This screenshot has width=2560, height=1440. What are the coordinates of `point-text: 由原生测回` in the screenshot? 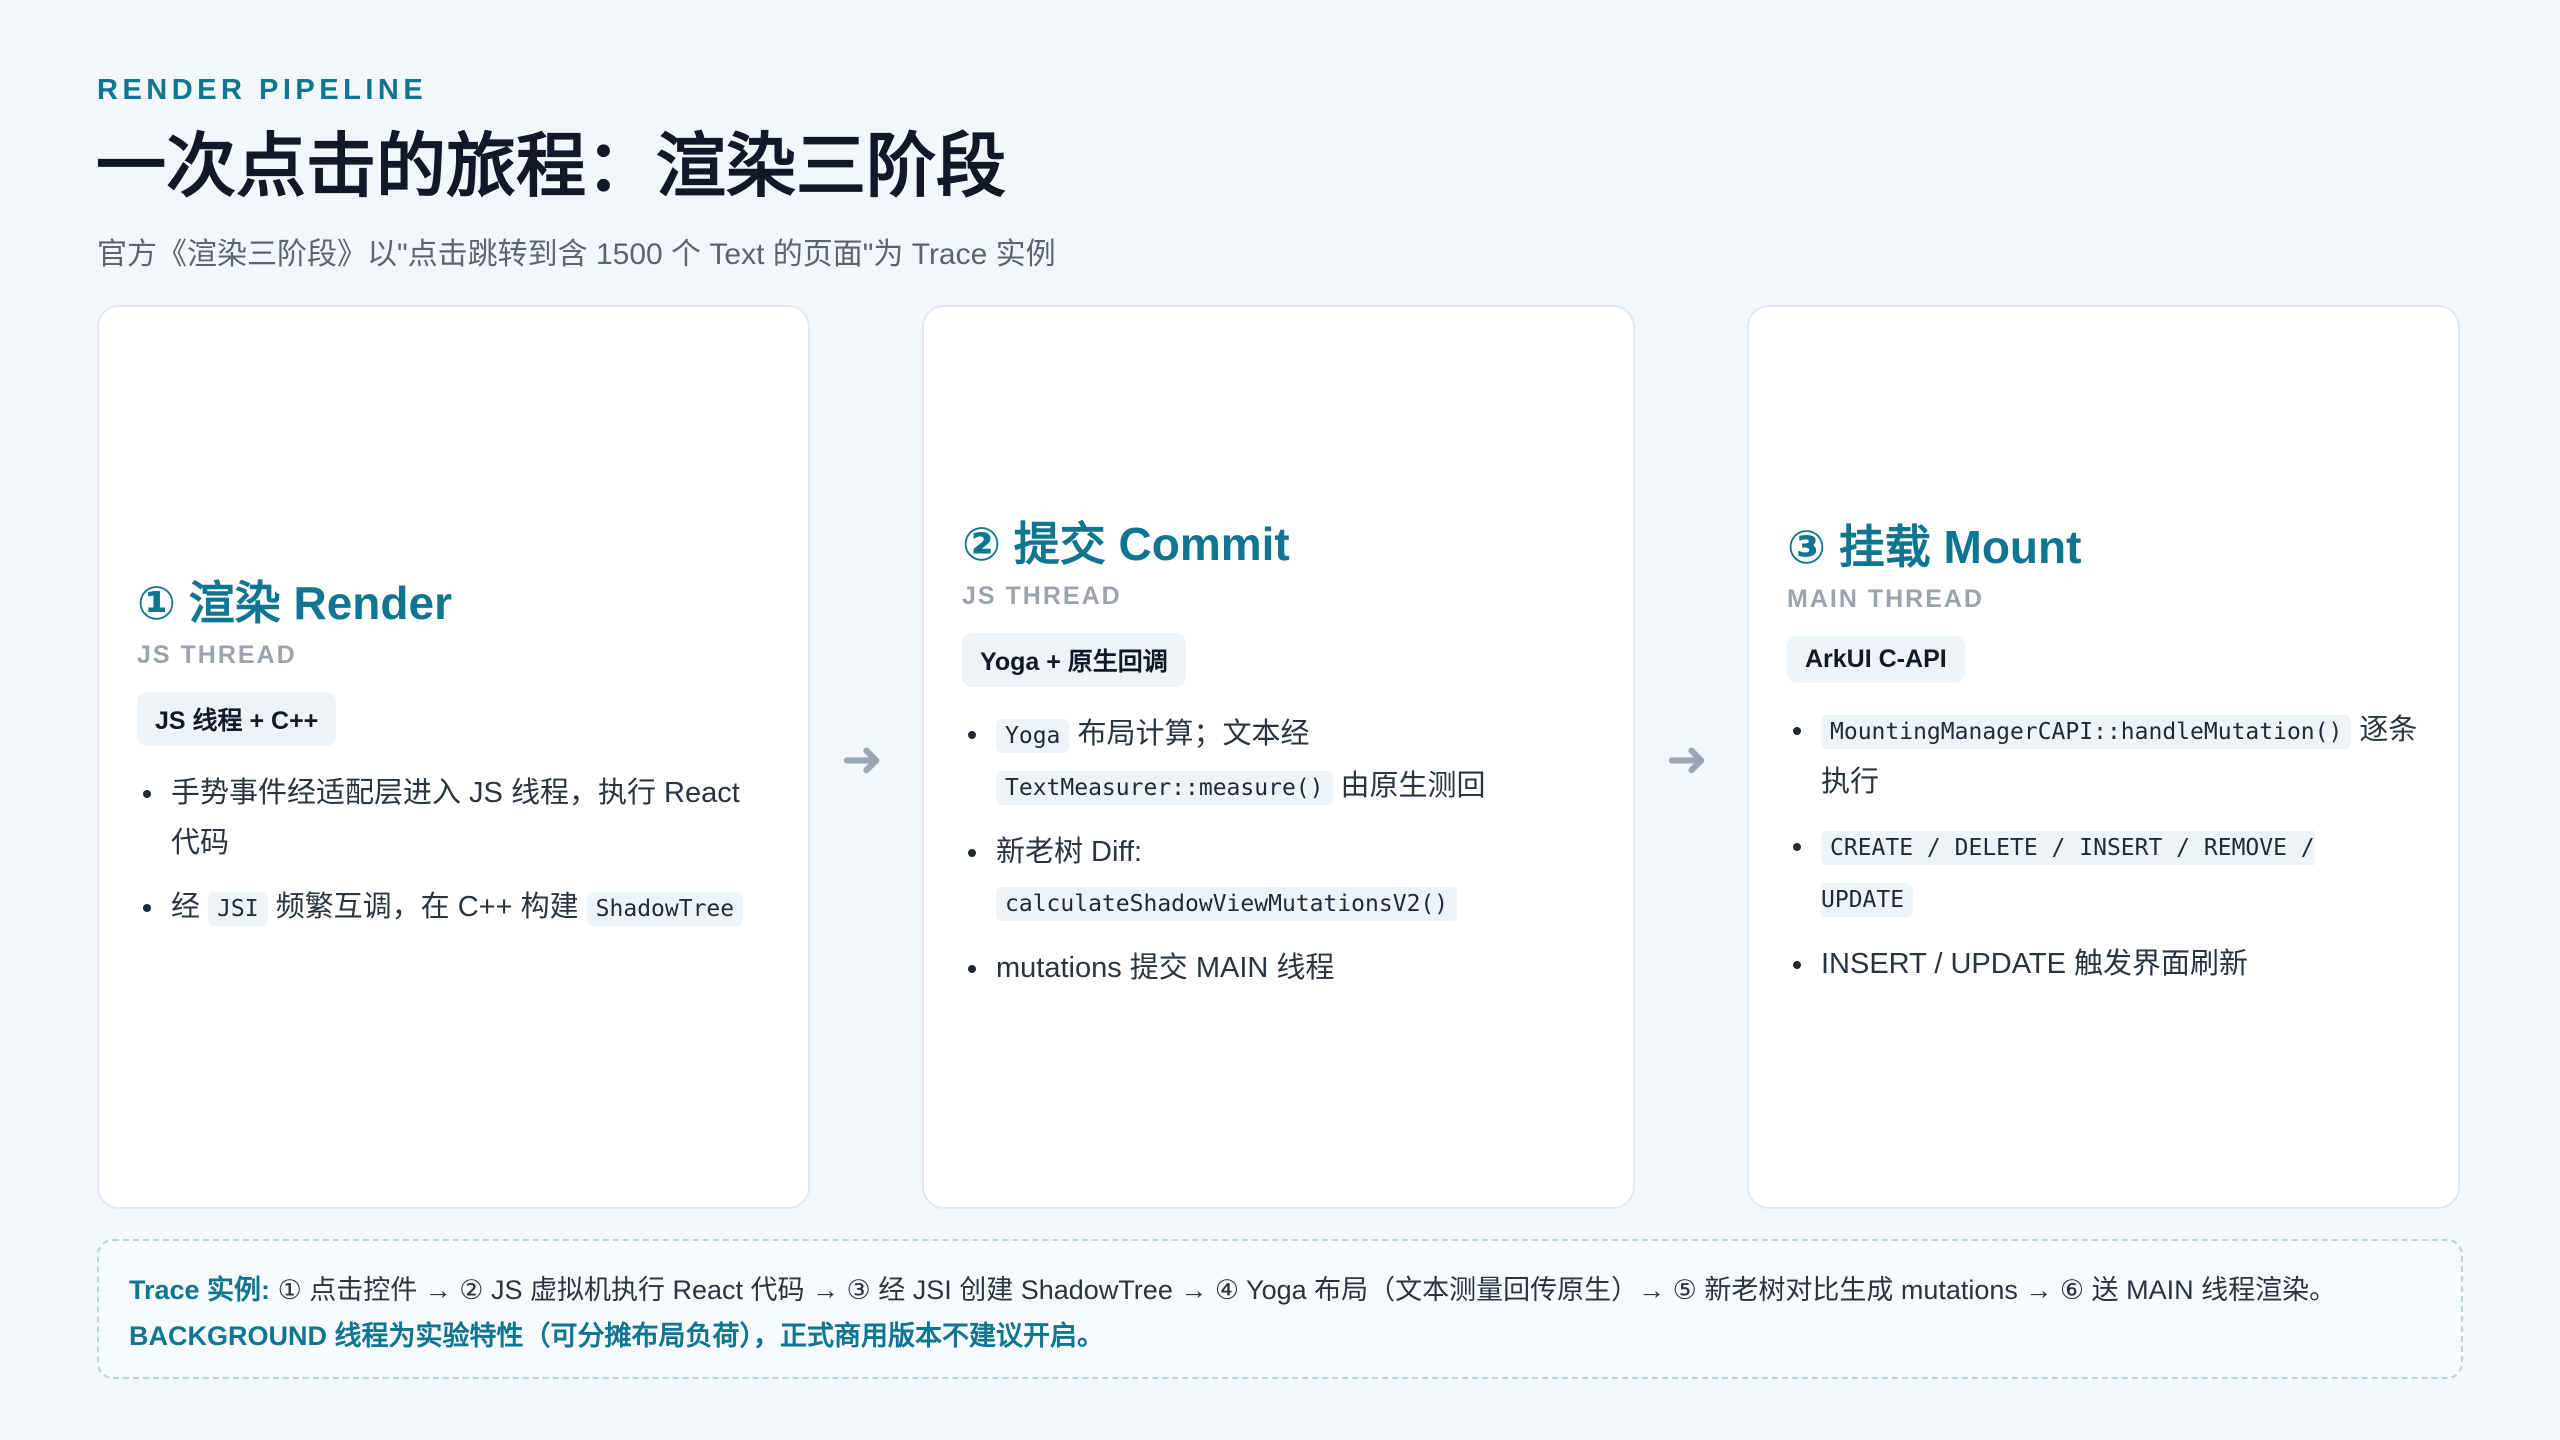 It's located at (1409, 785).